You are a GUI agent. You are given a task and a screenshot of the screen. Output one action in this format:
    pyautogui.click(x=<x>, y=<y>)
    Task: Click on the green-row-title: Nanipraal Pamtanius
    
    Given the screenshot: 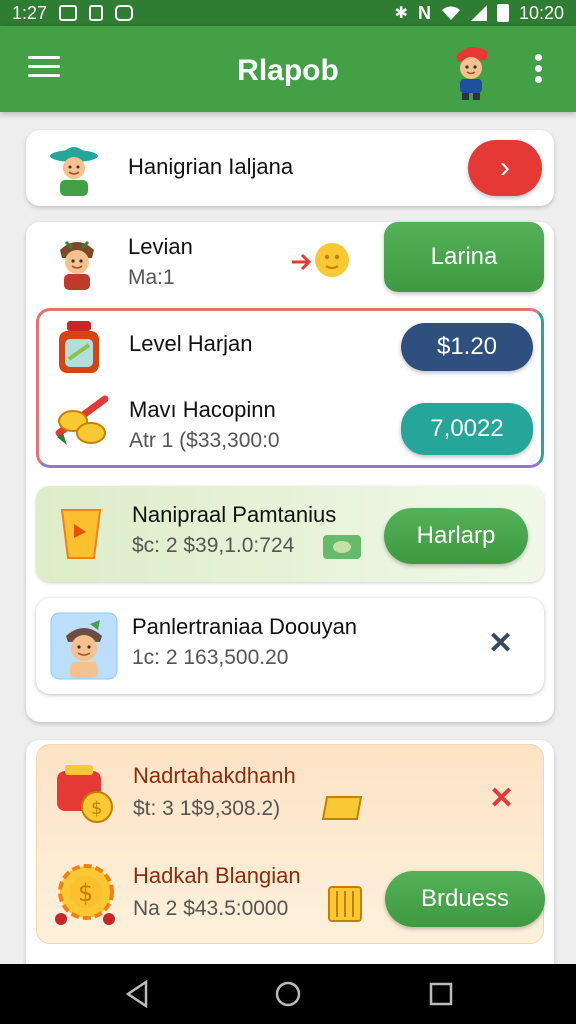 What is the action you would take?
    pyautogui.click(x=234, y=514)
    